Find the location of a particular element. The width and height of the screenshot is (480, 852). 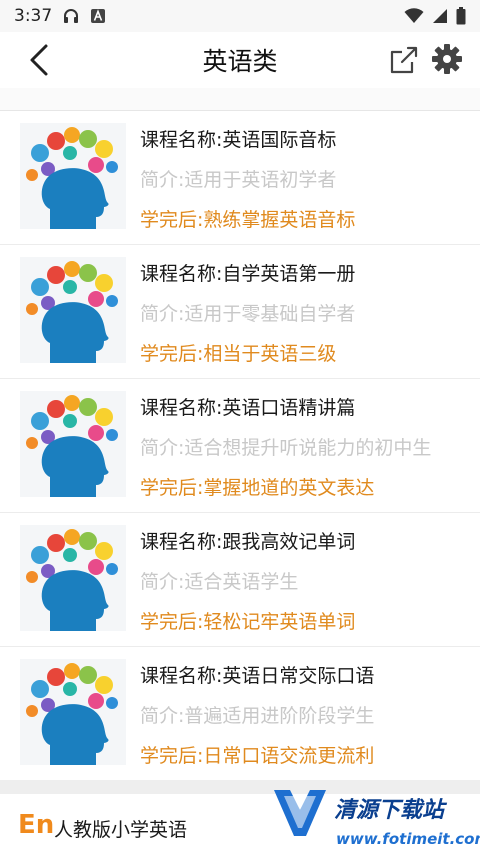

course-intro: 简介:适用于零基础自学者 is located at coordinates (248, 314).